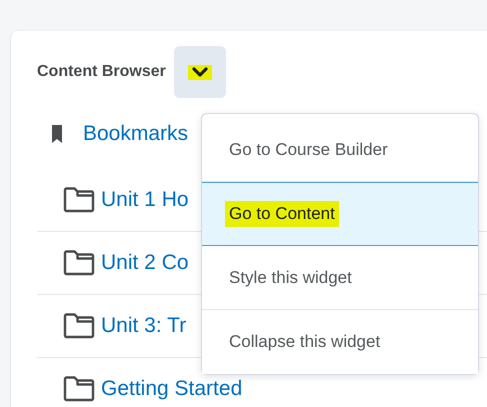  What do you see at coordinates (171, 389) in the screenshot?
I see `module-link: Getting Started` at bounding box center [171, 389].